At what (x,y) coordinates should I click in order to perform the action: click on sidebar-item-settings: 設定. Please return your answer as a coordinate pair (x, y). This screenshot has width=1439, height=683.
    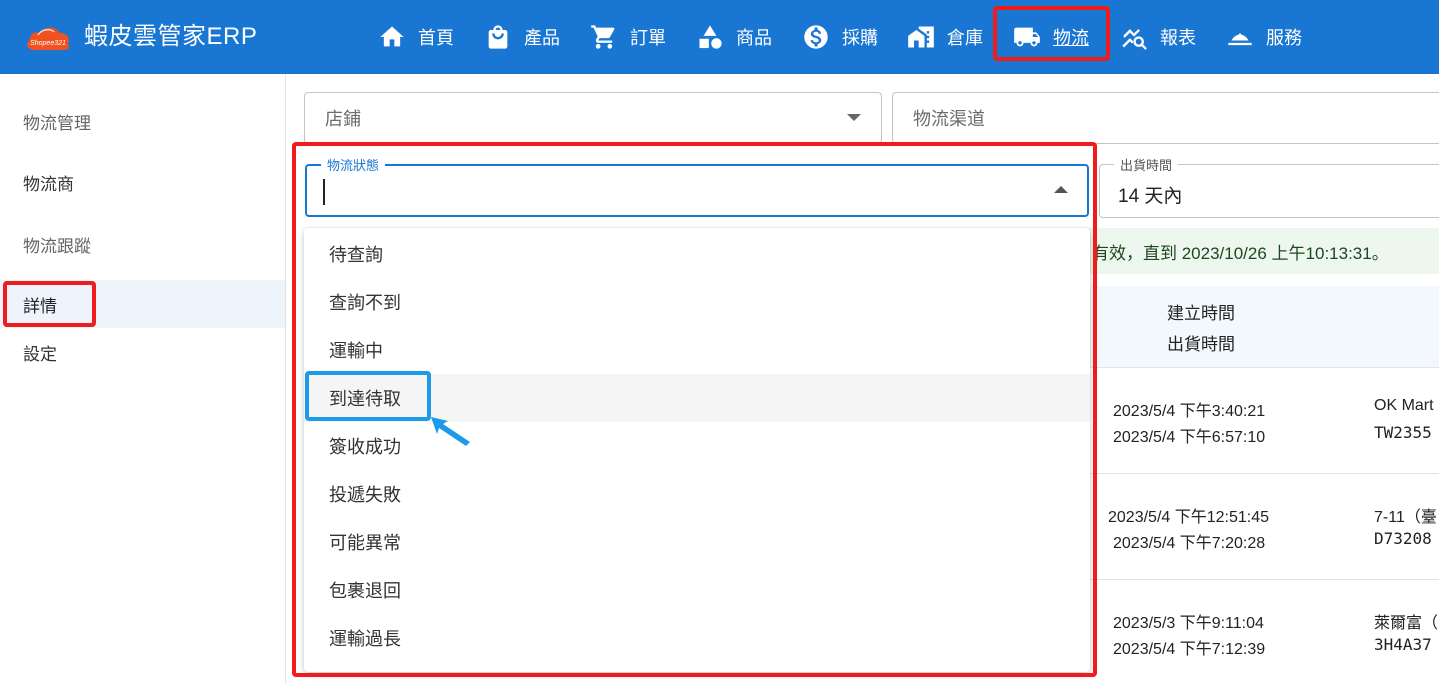
    Looking at the image, I should click on (142, 352).